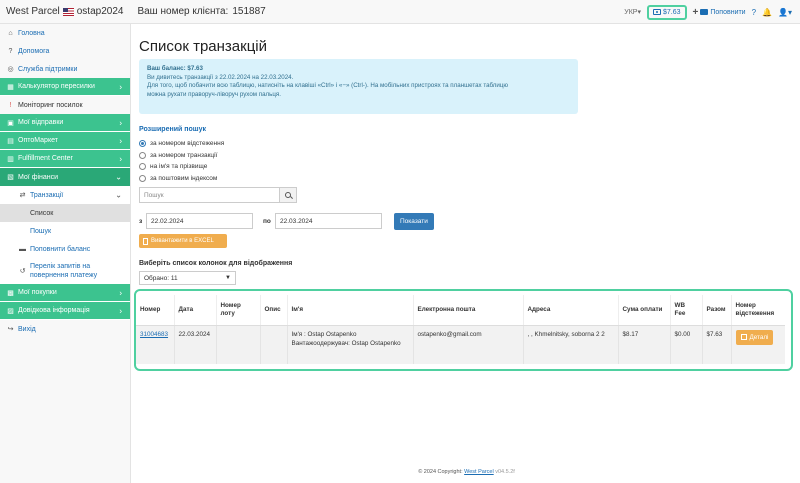  Describe the element at coordinates (717, 310) in the screenshot. I see `col-total: Разом` at that location.